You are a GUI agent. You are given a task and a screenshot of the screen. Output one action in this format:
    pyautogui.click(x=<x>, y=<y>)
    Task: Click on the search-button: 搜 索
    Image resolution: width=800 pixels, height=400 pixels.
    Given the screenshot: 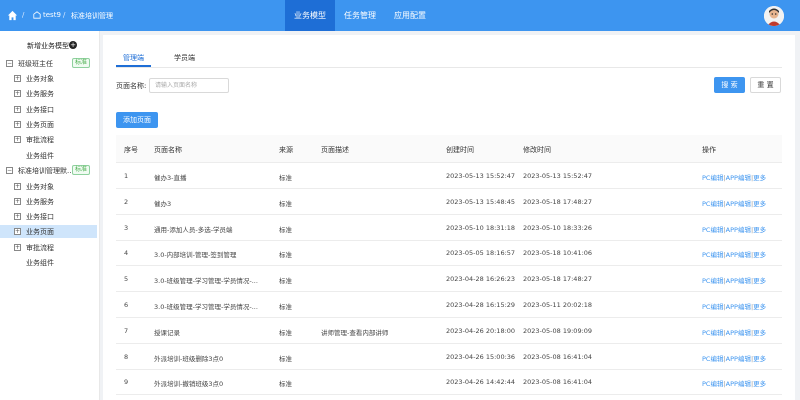 What is the action you would take?
    pyautogui.click(x=729, y=85)
    